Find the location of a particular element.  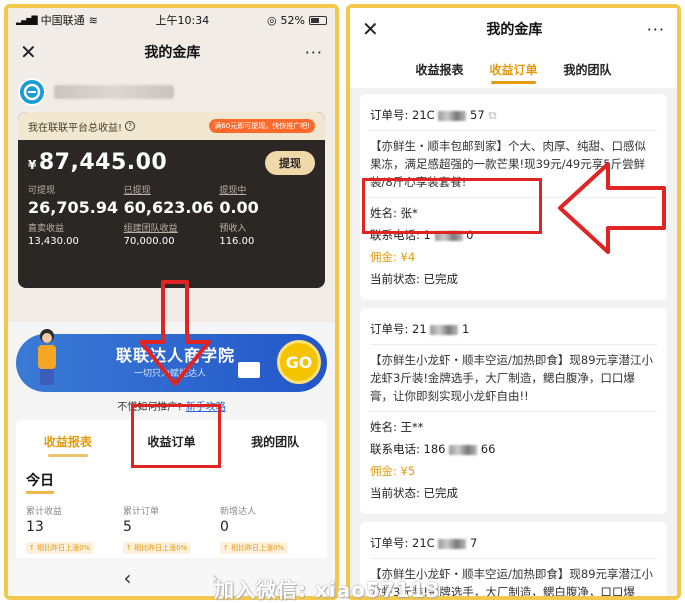

back-icon: ‹ is located at coordinates (128, 578).